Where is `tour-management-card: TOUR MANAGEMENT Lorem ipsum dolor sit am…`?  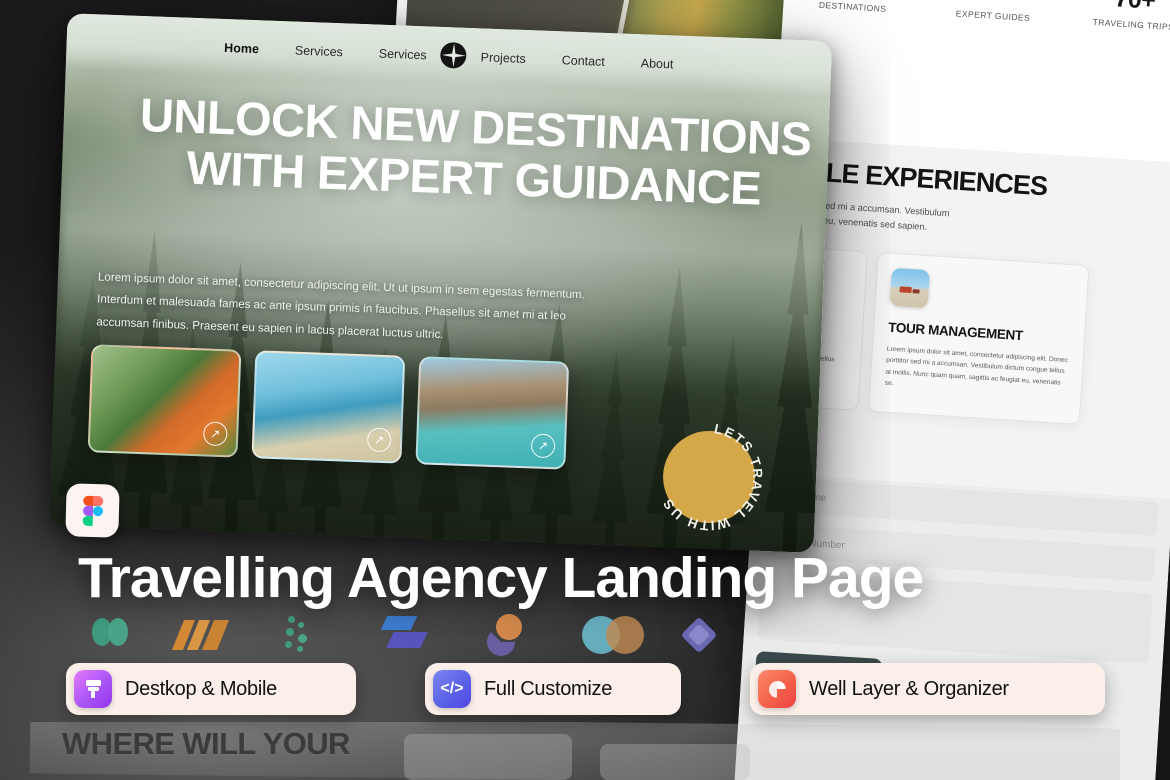
tour-management-card: TOUR MANAGEMENT Lorem ipsum dolor sit am… is located at coordinates (978, 338).